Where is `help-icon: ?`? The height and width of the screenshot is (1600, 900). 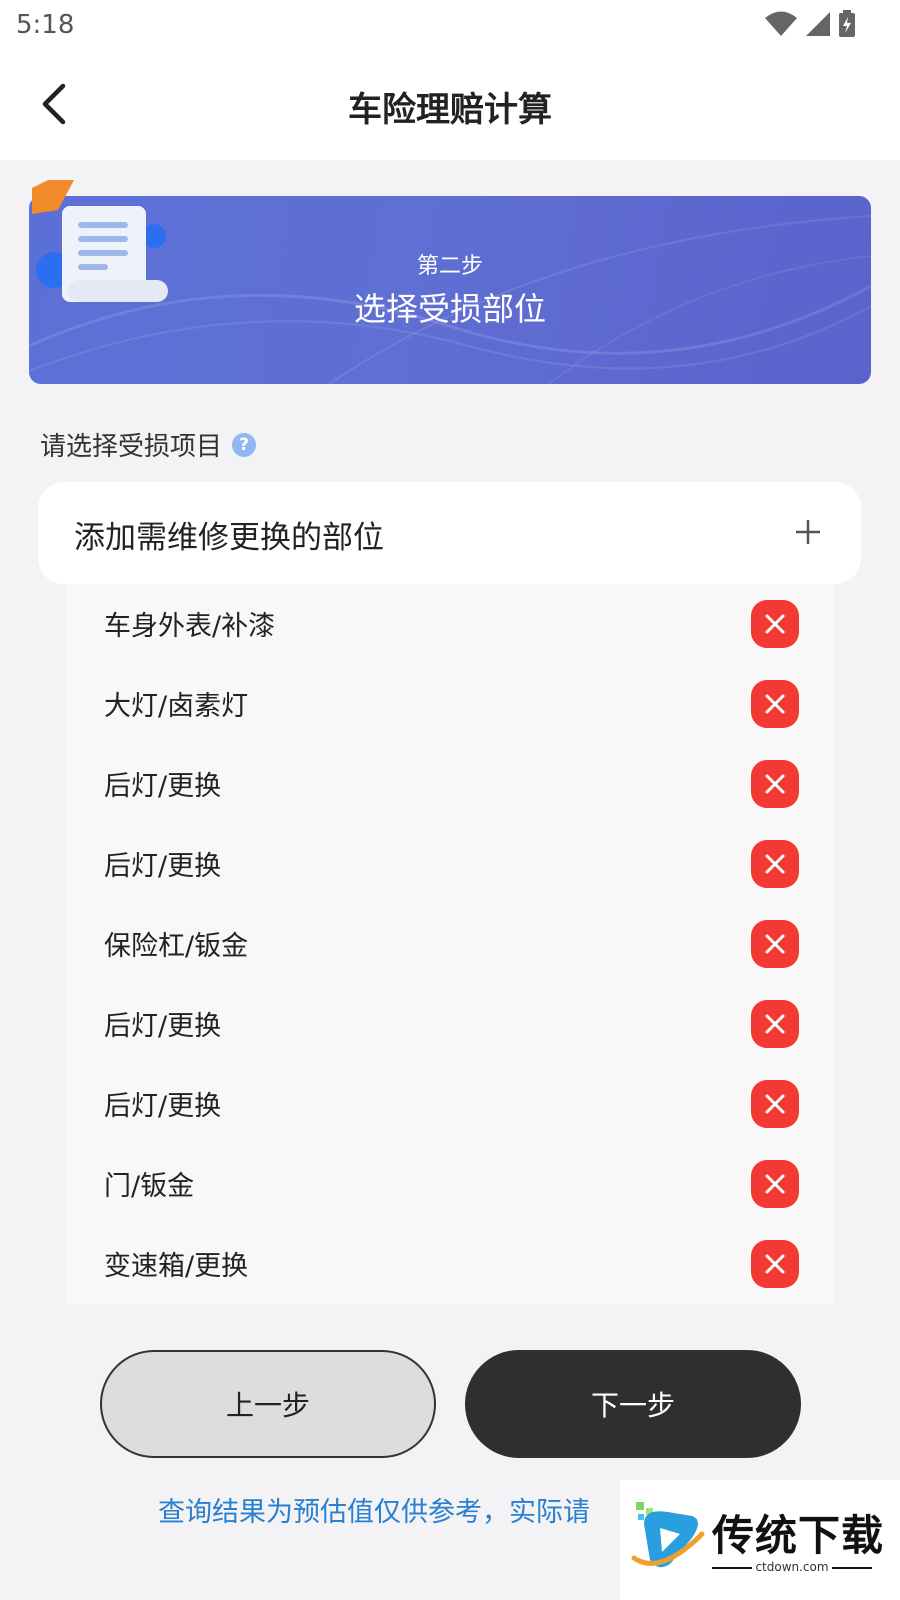
help-icon: ? is located at coordinates (244, 444).